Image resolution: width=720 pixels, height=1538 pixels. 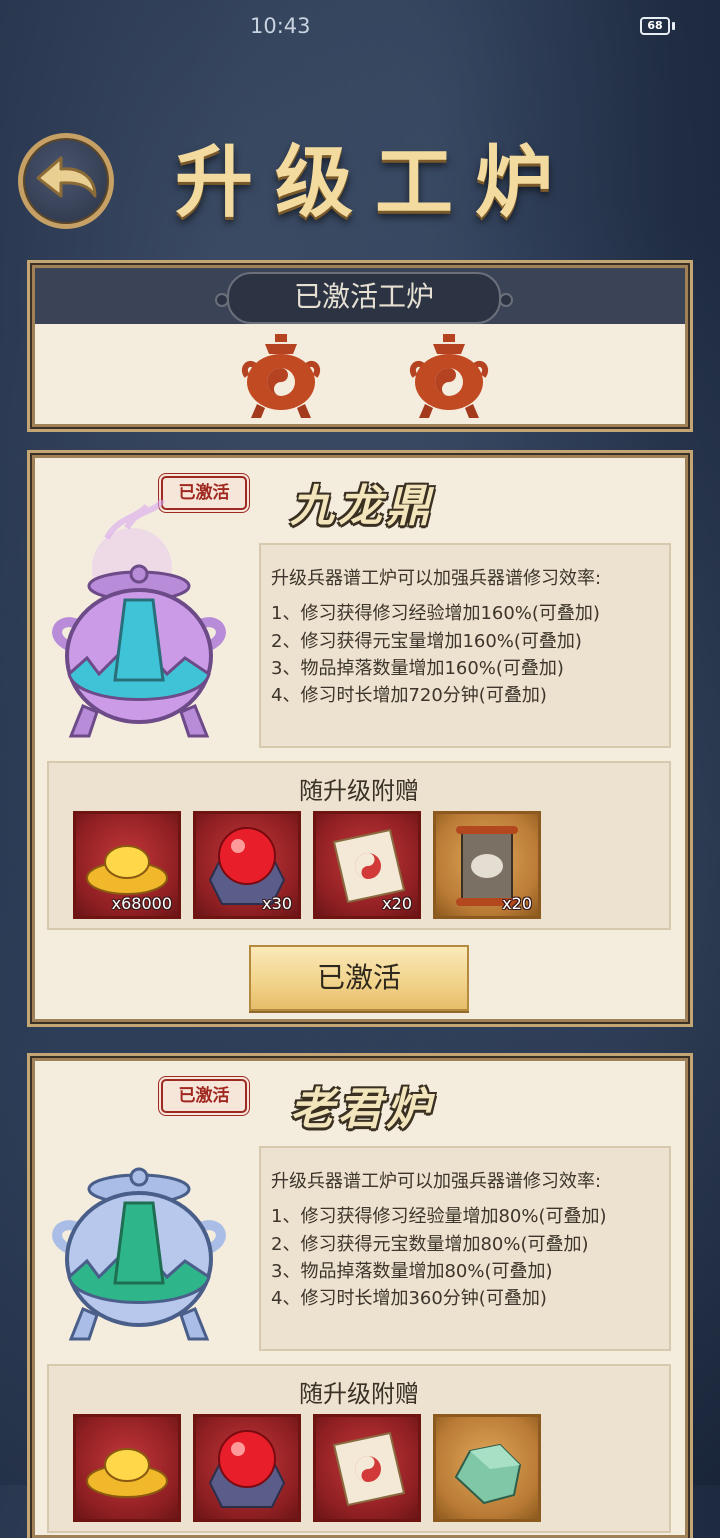 What do you see at coordinates (673, 26) in the screenshot?
I see `battery-tip` at bounding box center [673, 26].